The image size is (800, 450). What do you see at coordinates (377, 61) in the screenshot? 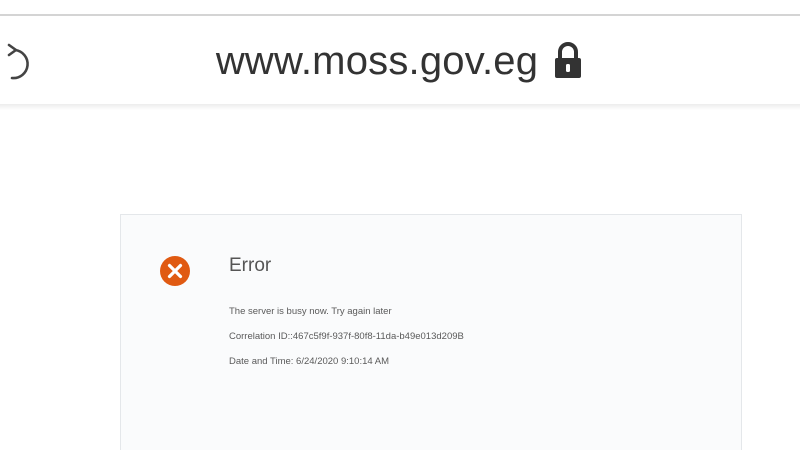
I see `url-text: www.moss.gov.eg` at bounding box center [377, 61].